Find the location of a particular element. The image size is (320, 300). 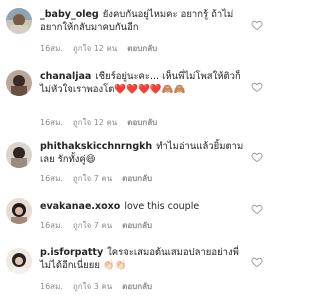

comment-username: evakanae.xoxo is located at coordinates (80, 206).